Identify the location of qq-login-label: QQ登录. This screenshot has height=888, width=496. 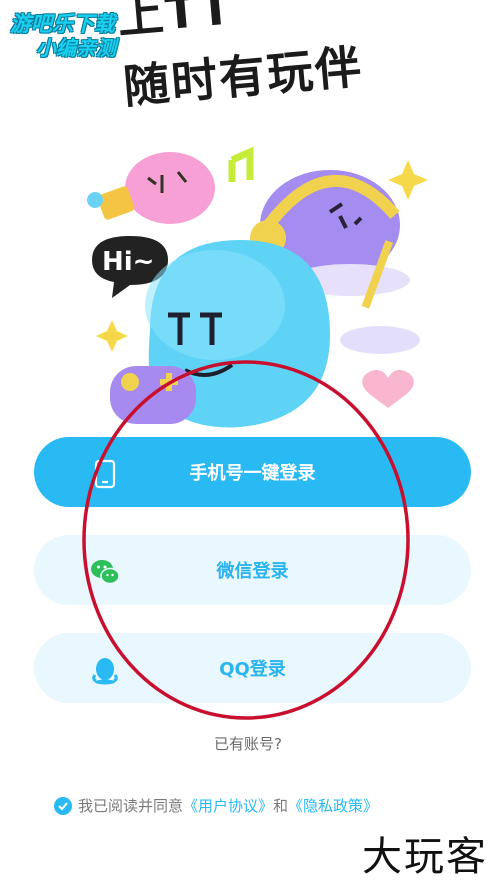
(252, 669).